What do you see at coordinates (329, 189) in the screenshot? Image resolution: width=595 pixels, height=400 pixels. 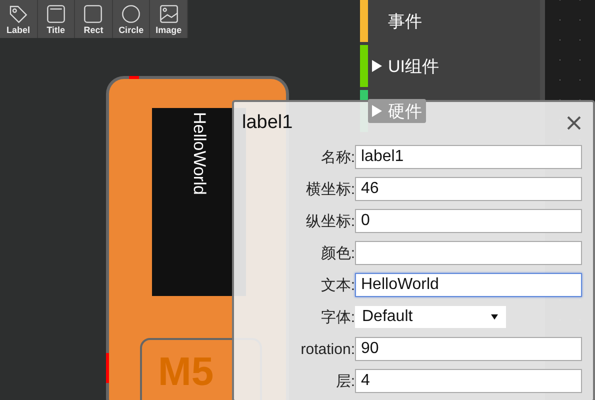 I see `field-label: 横坐标:` at bounding box center [329, 189].